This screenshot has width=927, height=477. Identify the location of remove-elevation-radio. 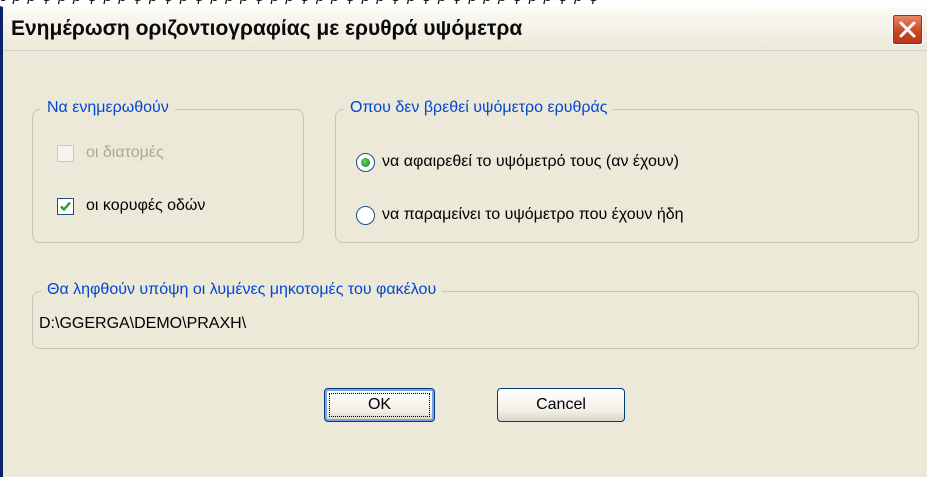
(365, 162).